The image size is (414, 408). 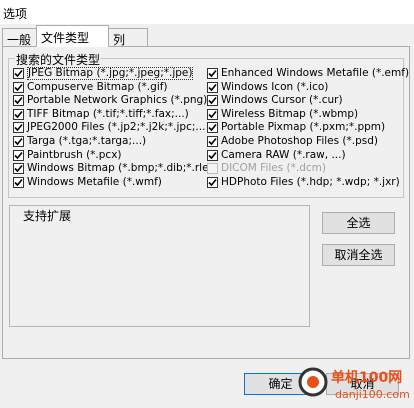 I want to click on filetype-label: Windows Metafile (*.wmf), so click(x=94, y=181).